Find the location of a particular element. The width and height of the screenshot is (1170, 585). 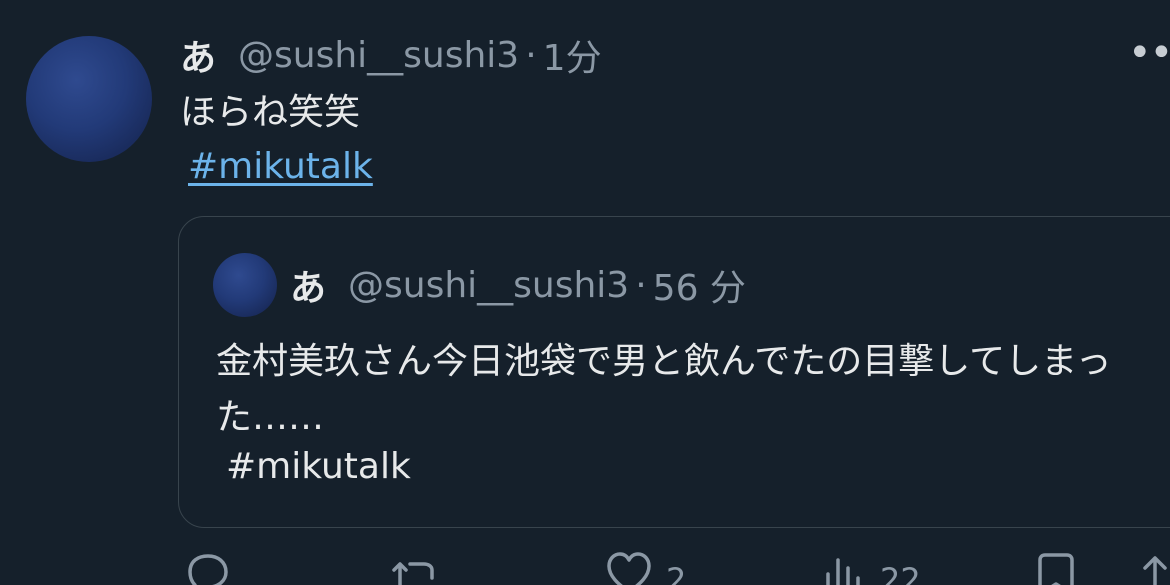

action-bar: 2 22 is located at coordinates (585, 566).